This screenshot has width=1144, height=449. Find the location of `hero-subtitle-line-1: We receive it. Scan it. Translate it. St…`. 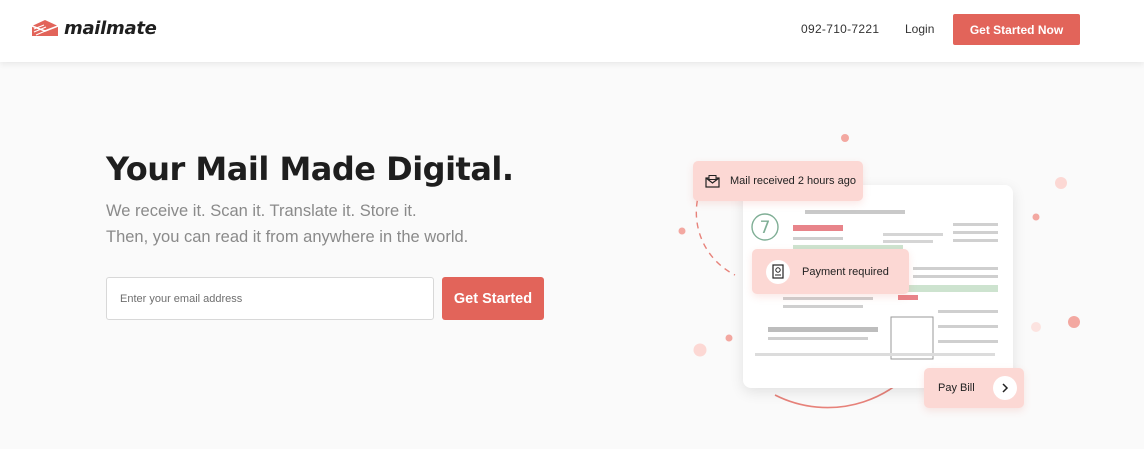

hero-subtitle-line-1: We receive it. Scan it. Translate it. St… is located at coordinates (261, 211).